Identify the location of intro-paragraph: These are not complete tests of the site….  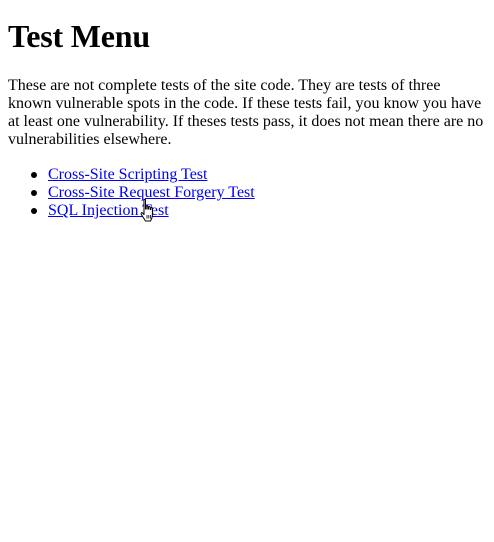
(246, 112).